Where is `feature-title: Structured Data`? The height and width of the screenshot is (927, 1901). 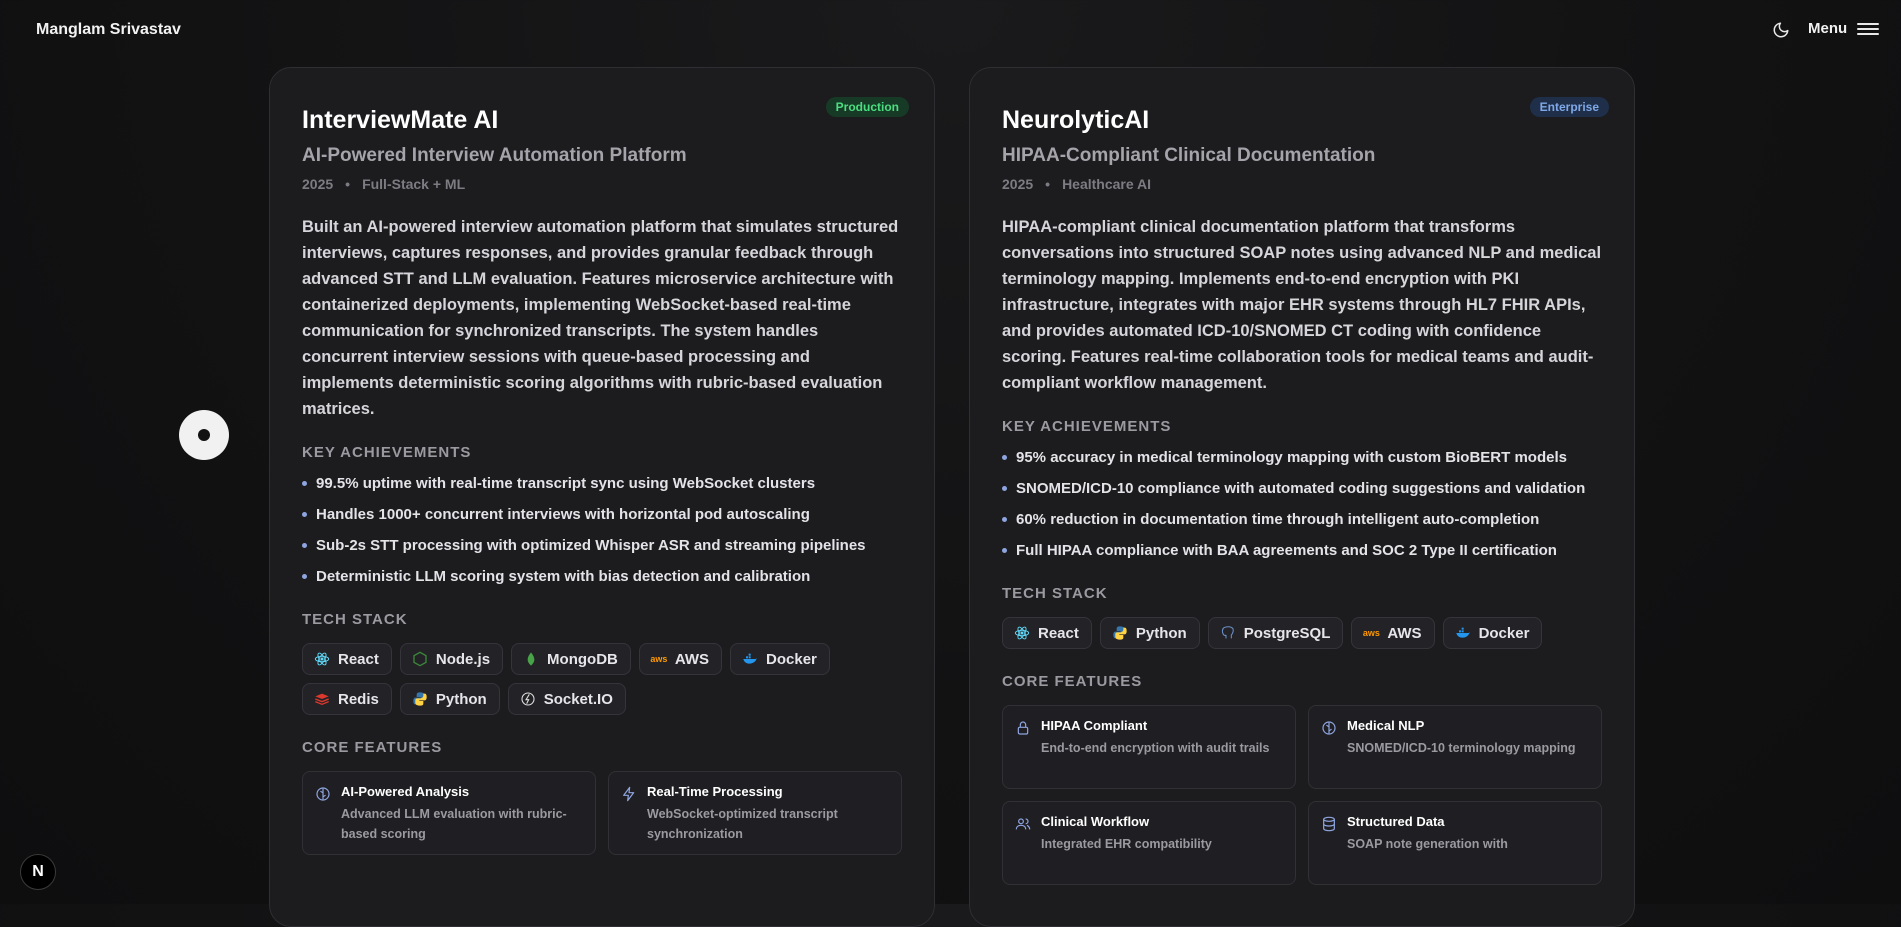
feature-title: Structured Data is located at coordinates (1396, 821).